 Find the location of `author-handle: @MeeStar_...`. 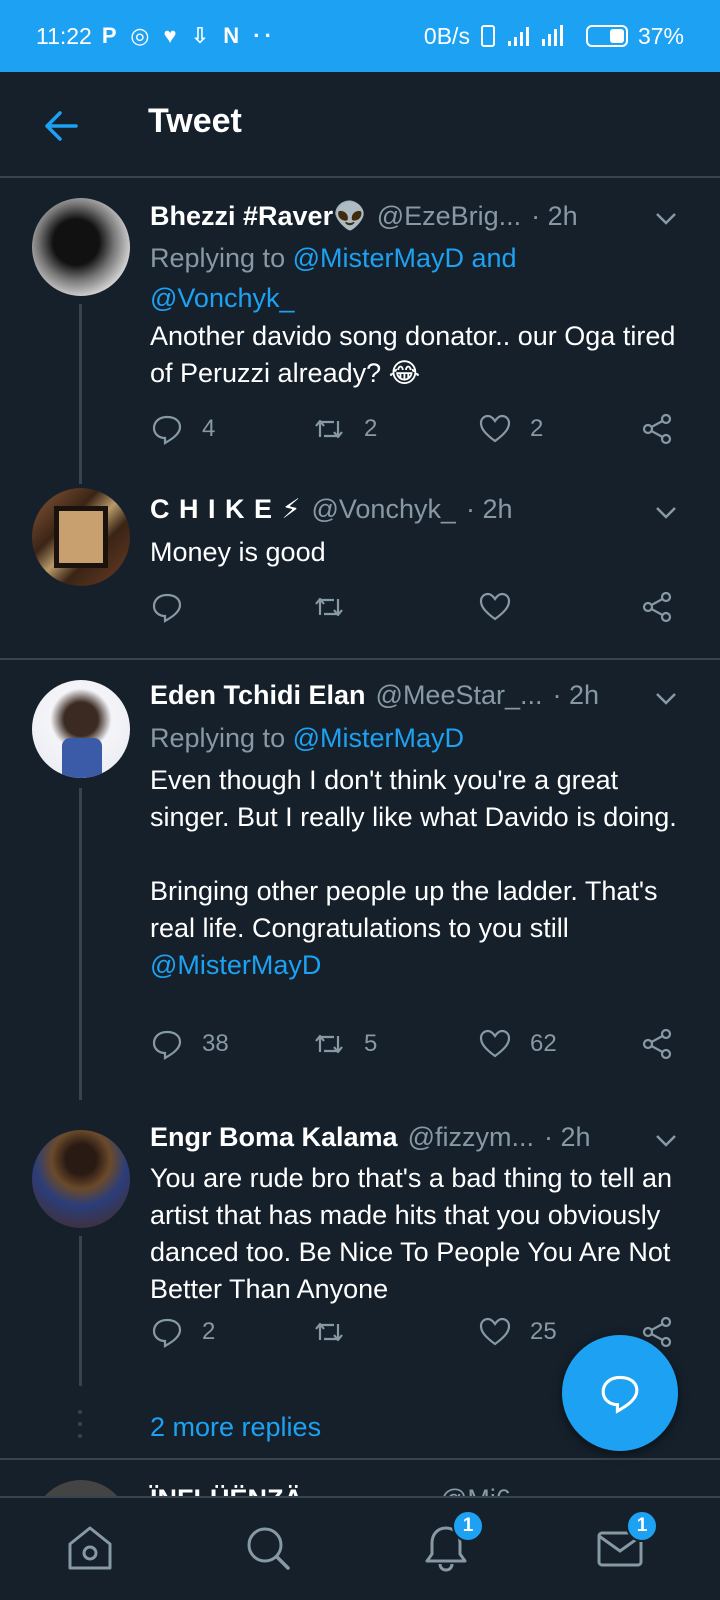

author-handle: @MeeStar_... is located at coordinates (459, 695).